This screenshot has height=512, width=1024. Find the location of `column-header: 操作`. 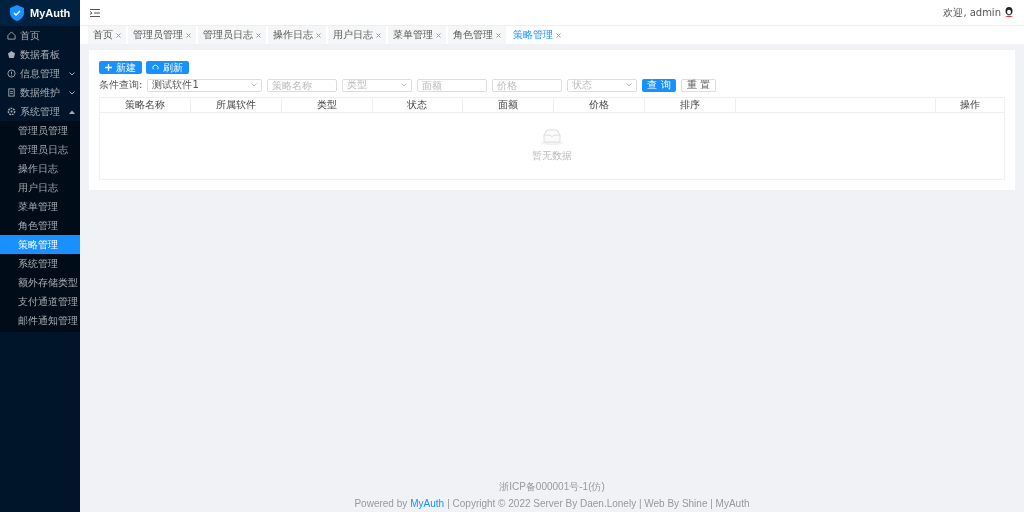

column-header: 操作 is located at coordinates (969, 105).